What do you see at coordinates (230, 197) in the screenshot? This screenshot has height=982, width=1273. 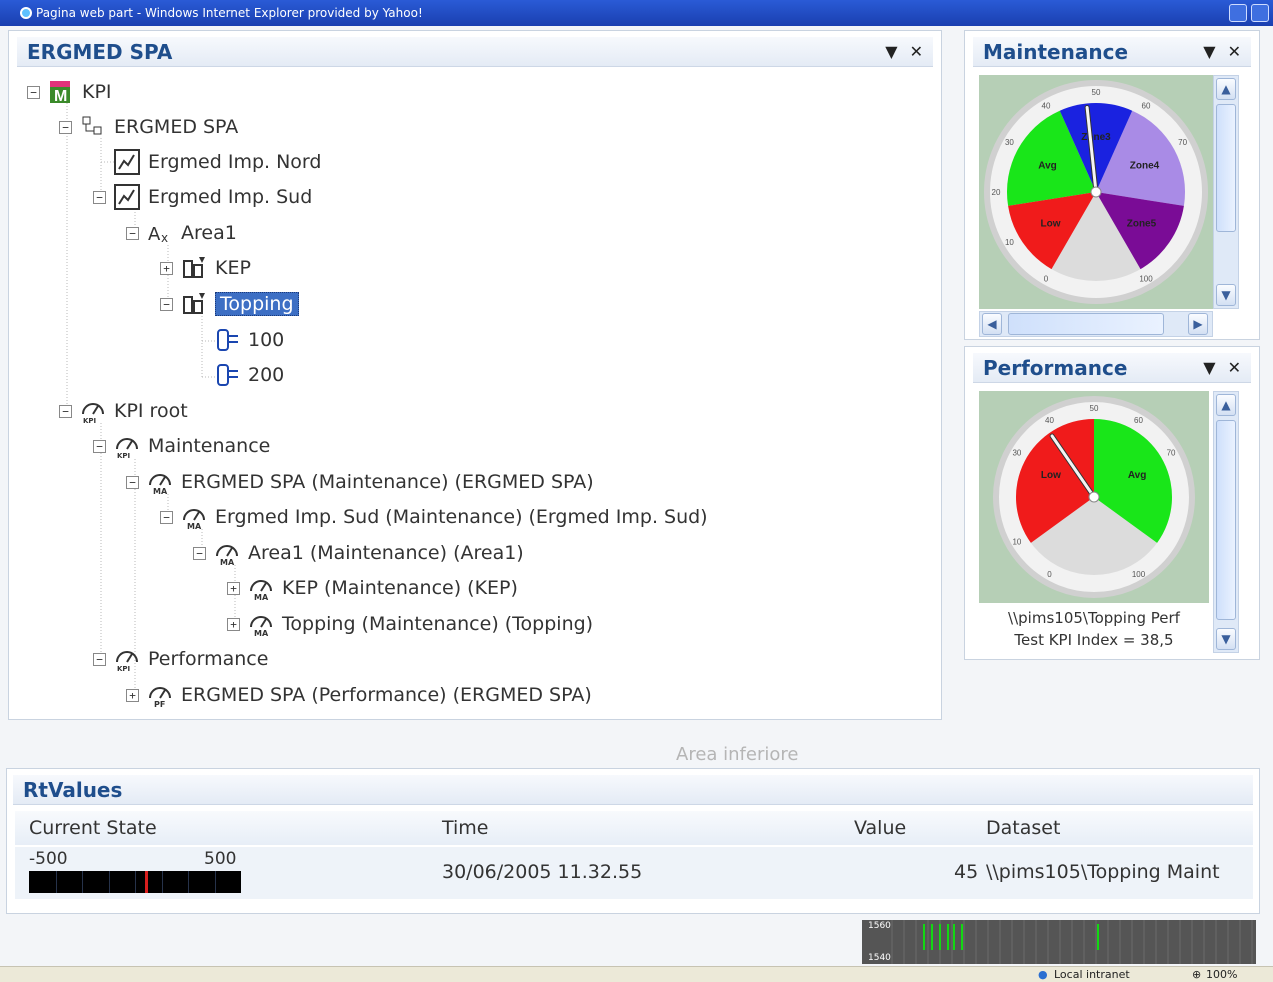 I see `tree-node-label: Ergmed Imp. Sud` at bounding box center [230, 197].